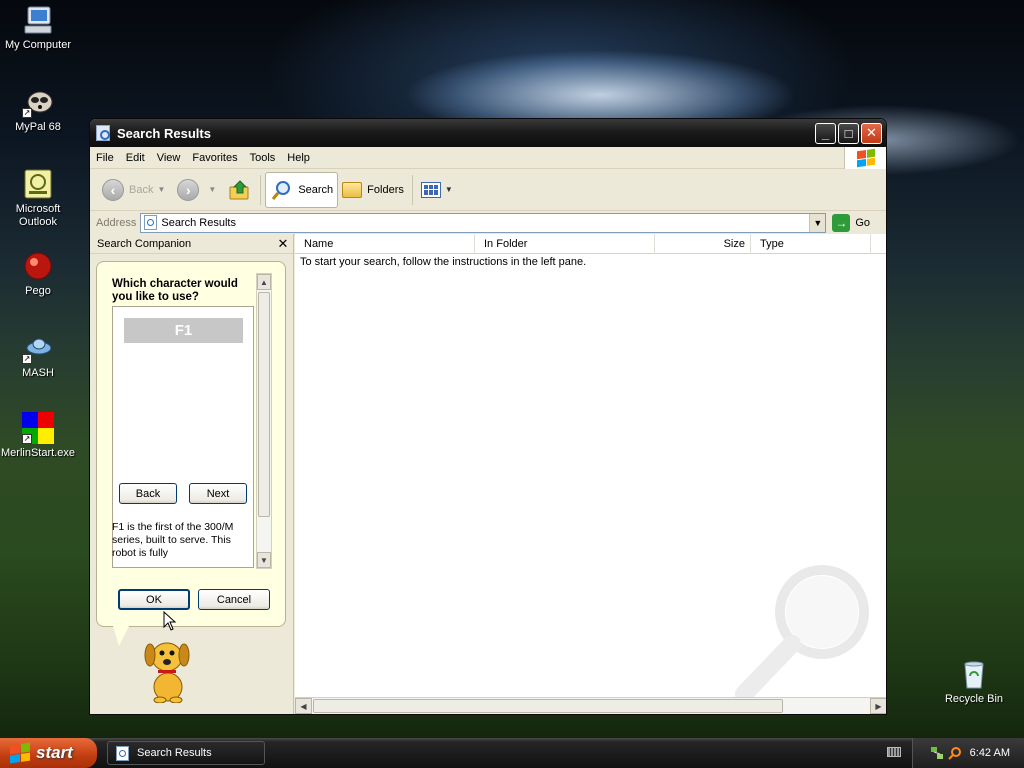  What do you see at coordinates (116, 222) in the screenshot?
I see `address-label: Address` at bounding box center [116, 222].